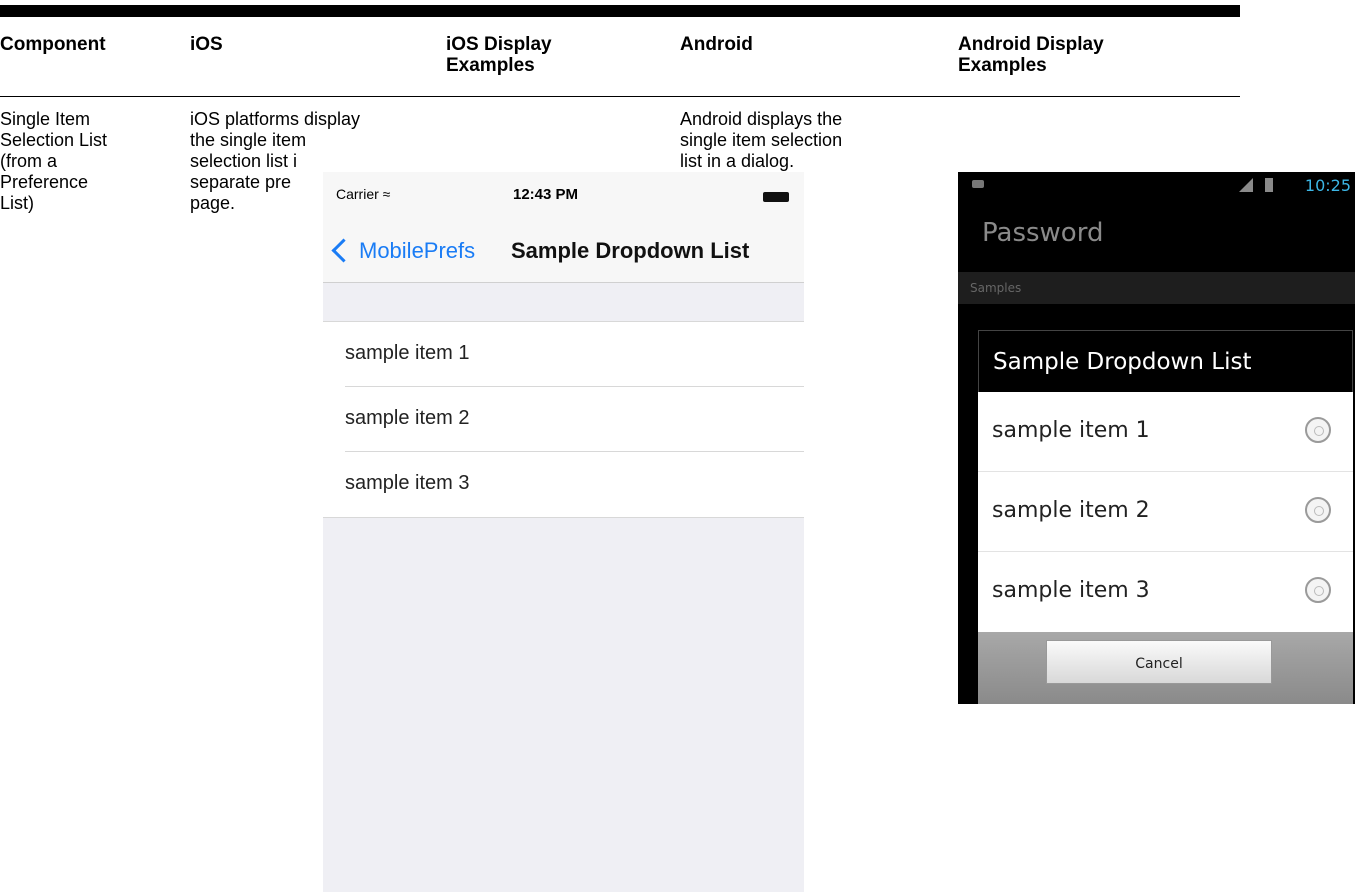 The width and height of the screenshot is (1359, 892). I want to click on component-line: Preference, so click(44, 182).